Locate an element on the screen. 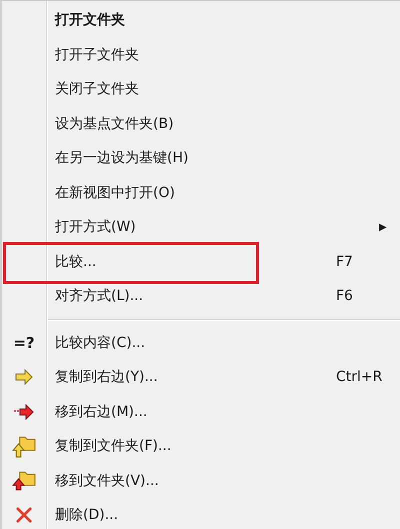 The image size is (400, 529). menu-item: 设为基点文件夹(B) is located at coordinates (201, 123).